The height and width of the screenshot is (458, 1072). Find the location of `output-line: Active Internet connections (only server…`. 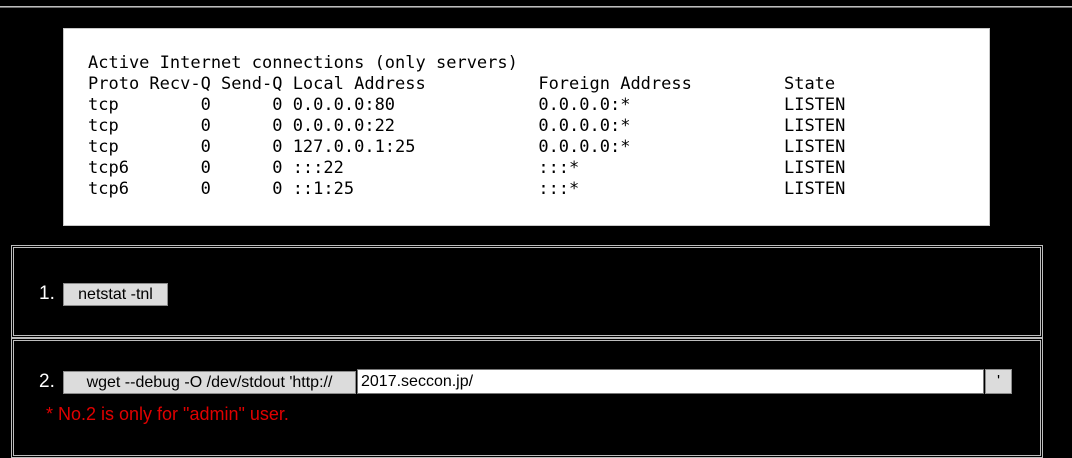

output-line: Active Internet connections (only server… is located at coordinates (303, 63).